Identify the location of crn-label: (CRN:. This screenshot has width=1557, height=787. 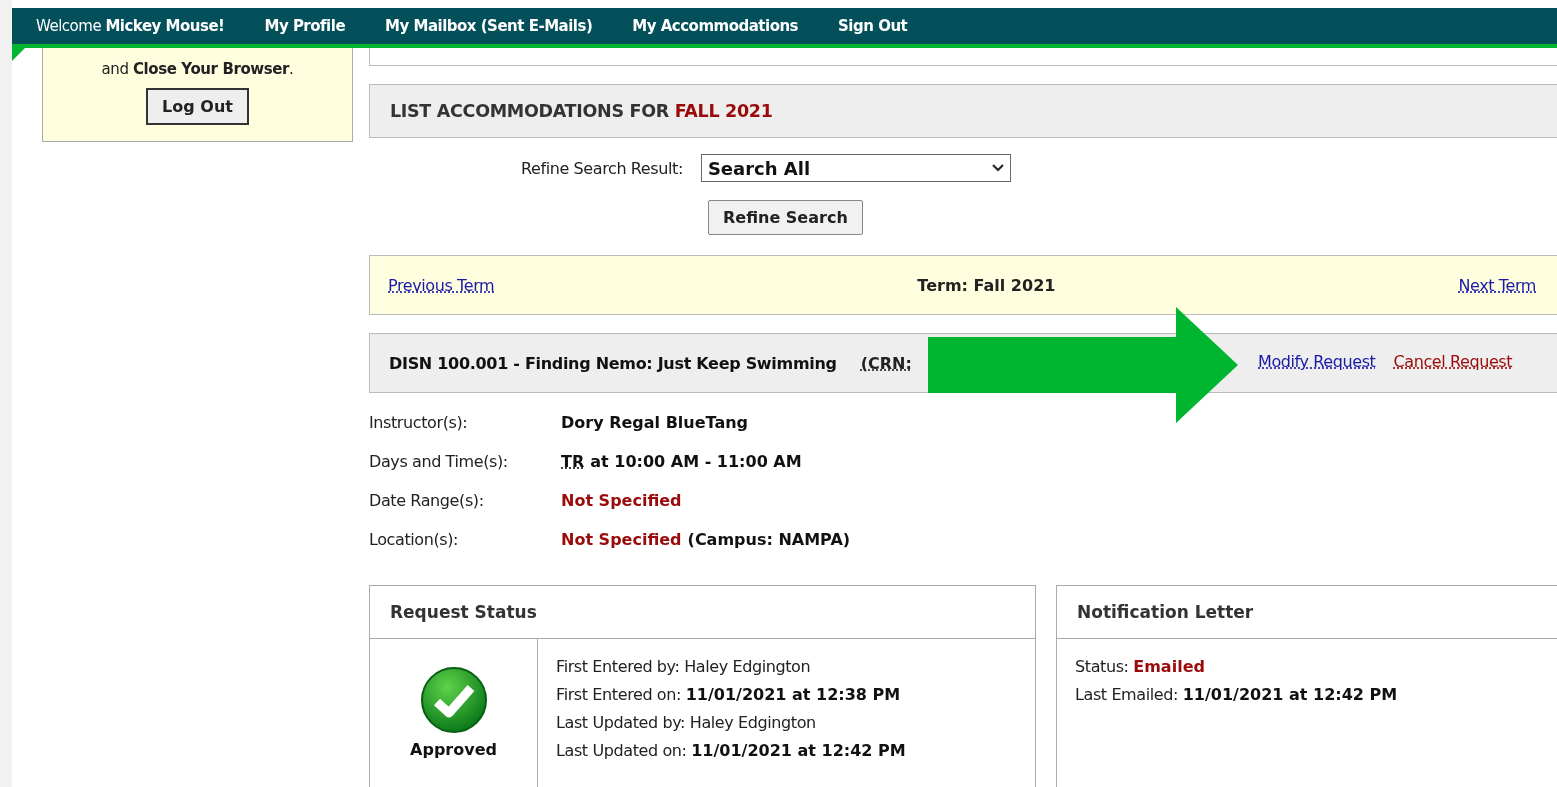
(886, 363).